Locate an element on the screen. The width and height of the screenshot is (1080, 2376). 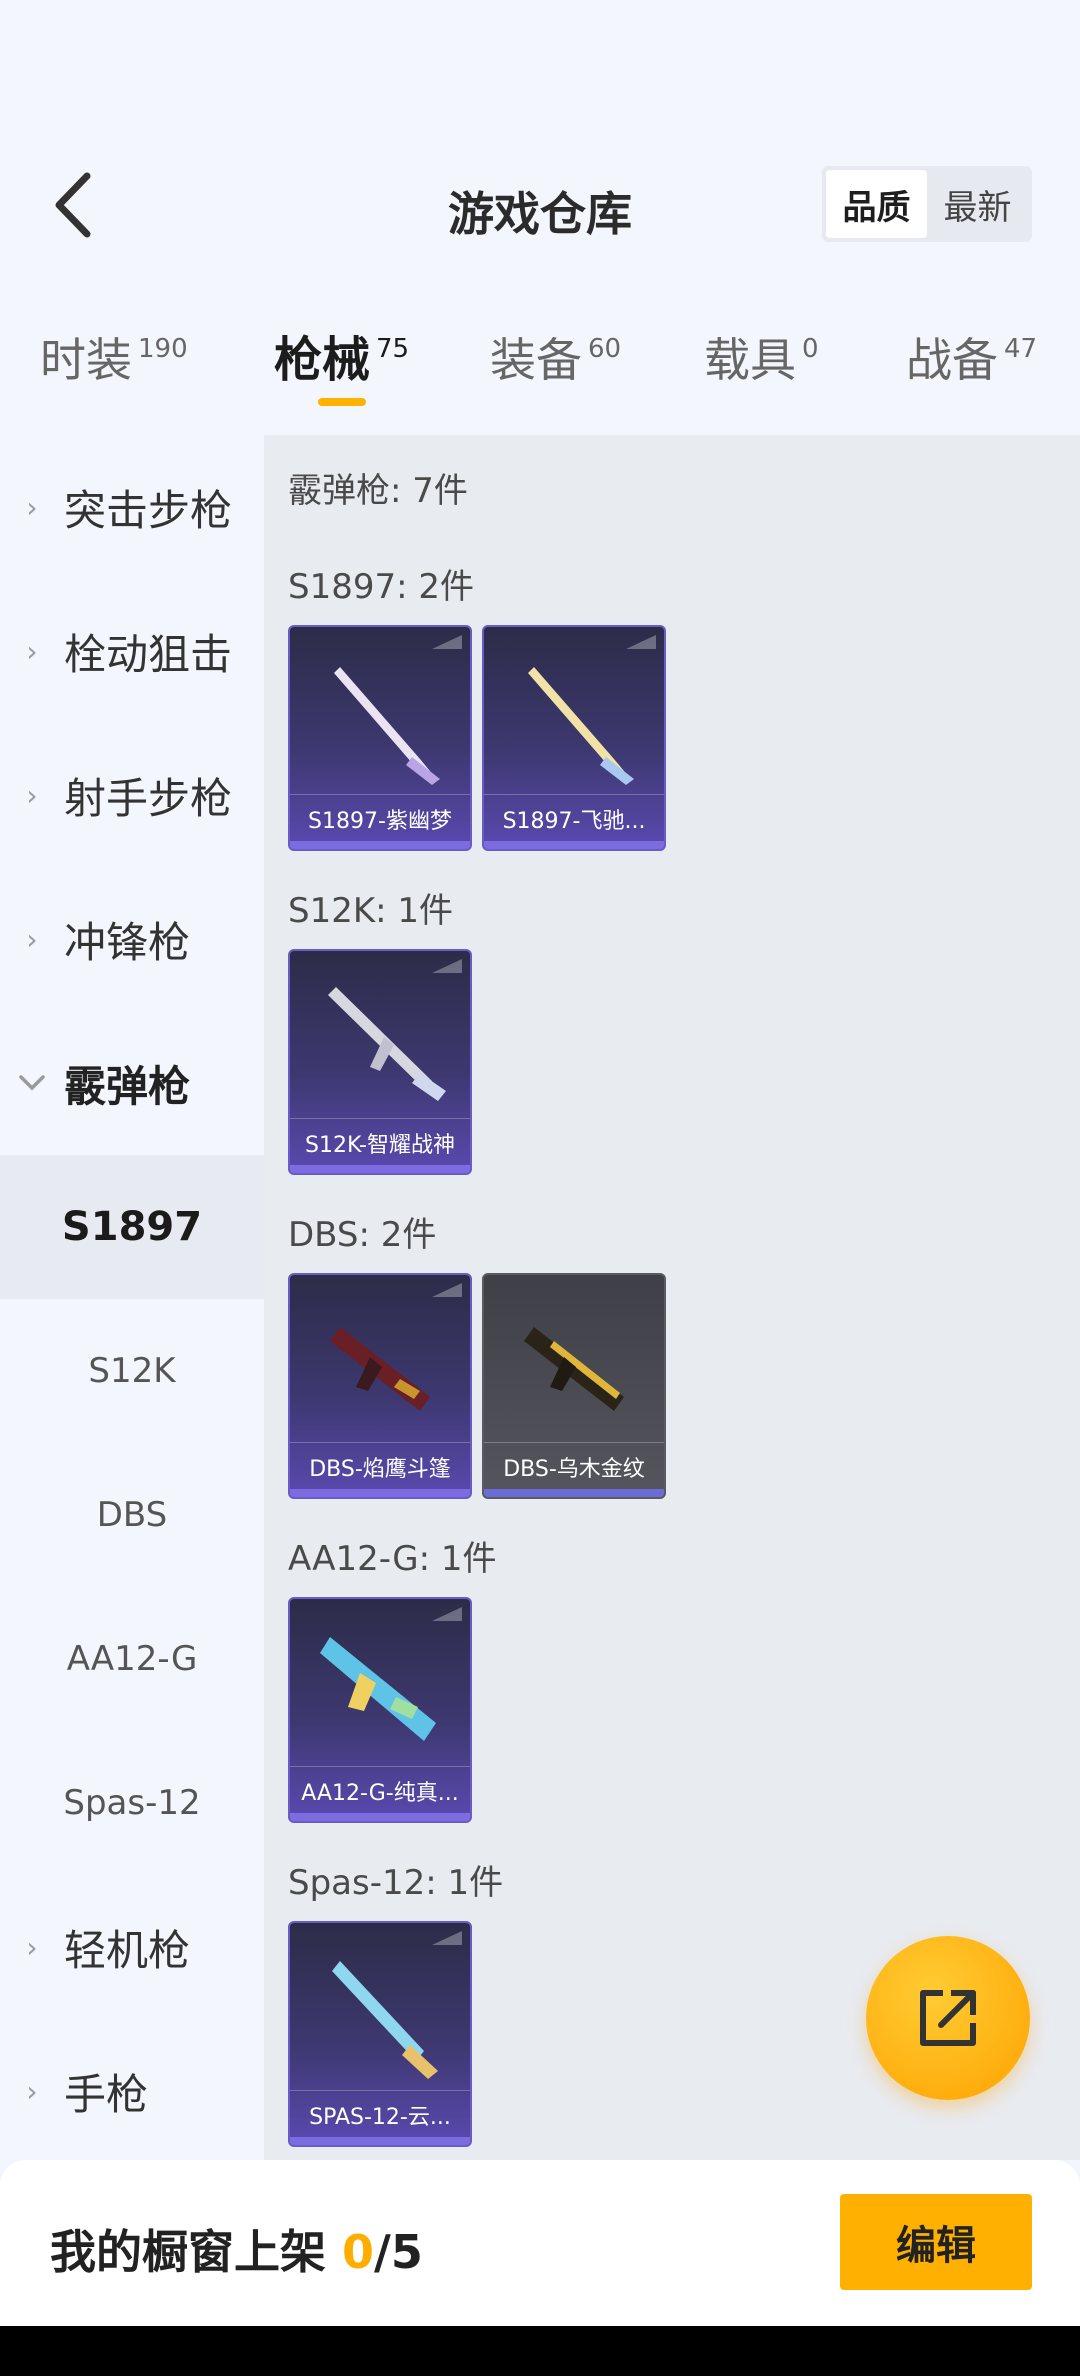
tab-label: 时装 is located at coordinates (86, 360).